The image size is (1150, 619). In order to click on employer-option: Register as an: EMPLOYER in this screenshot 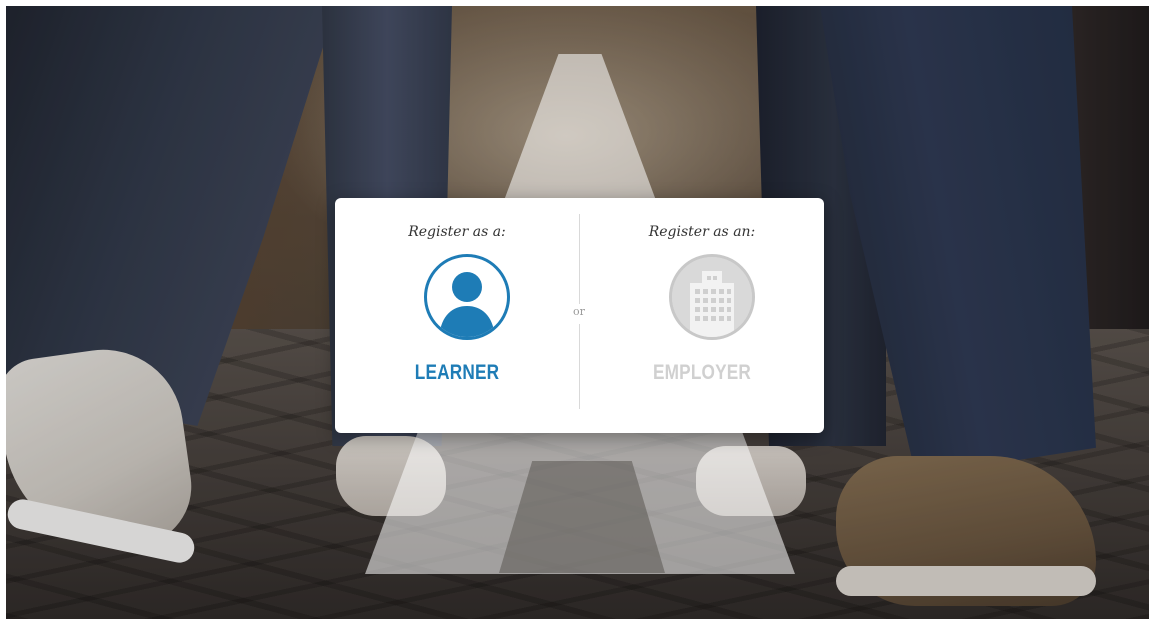, I will do `click(702, 315)`.